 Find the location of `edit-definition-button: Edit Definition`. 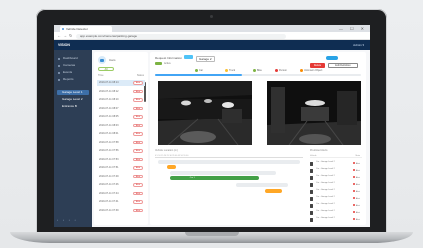

edit-definition-button: Edit Definition is located at coordinates (343, 65).